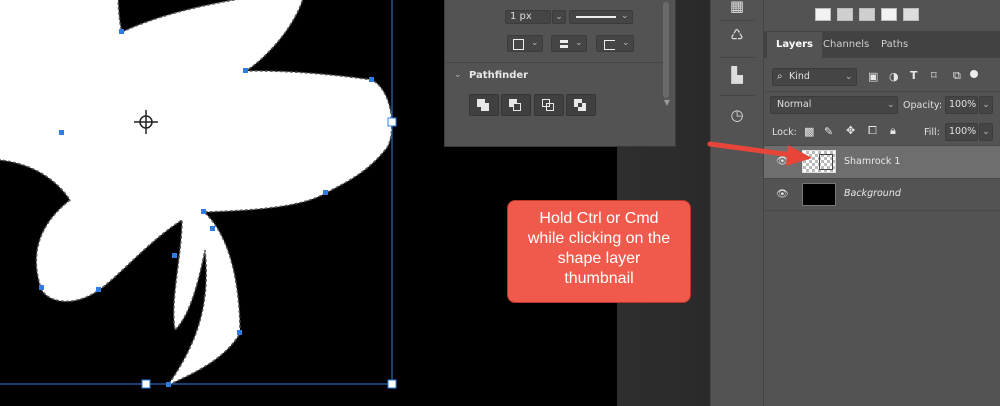 This screenshot has height=406, width=1000. I want to click on stroke-line-preview, so click(596, 17).